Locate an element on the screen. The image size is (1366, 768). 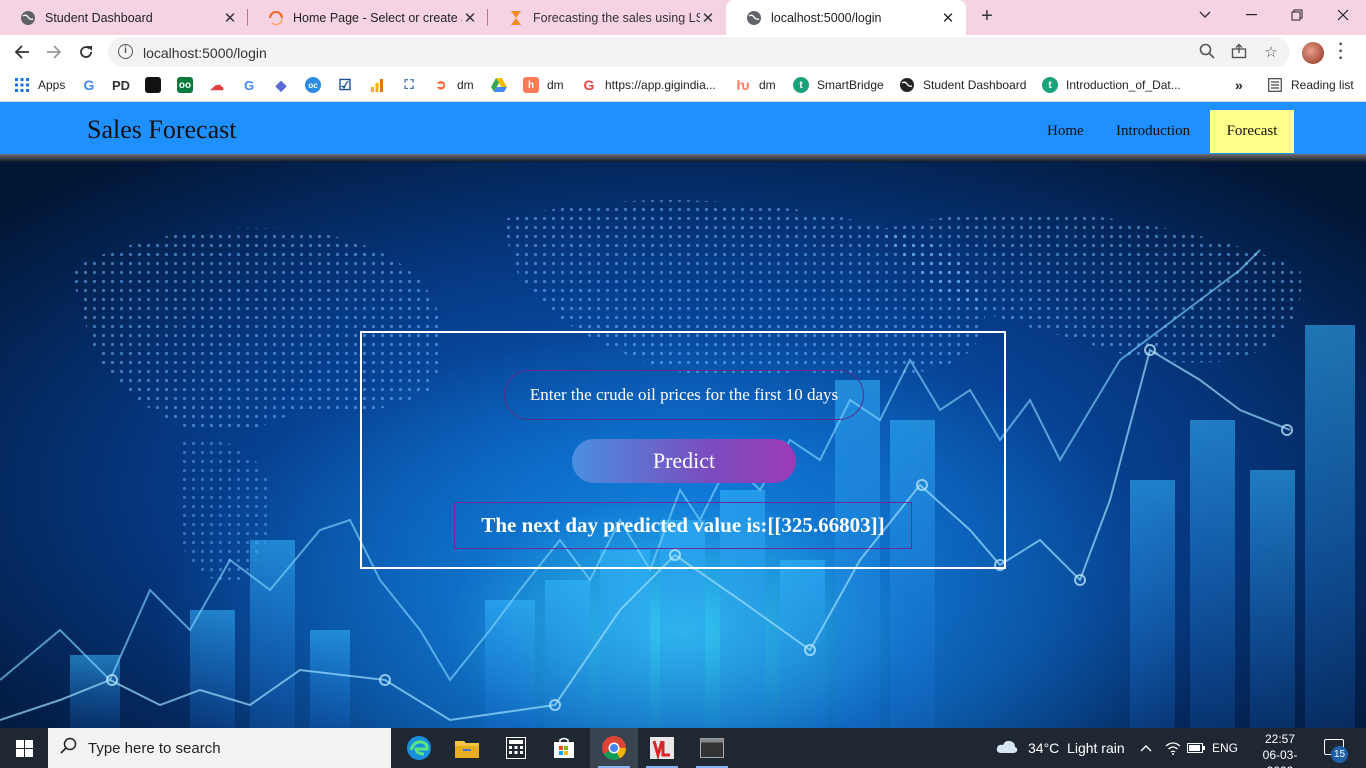
zoom-search-icon is located at coordinates (1207, 52).